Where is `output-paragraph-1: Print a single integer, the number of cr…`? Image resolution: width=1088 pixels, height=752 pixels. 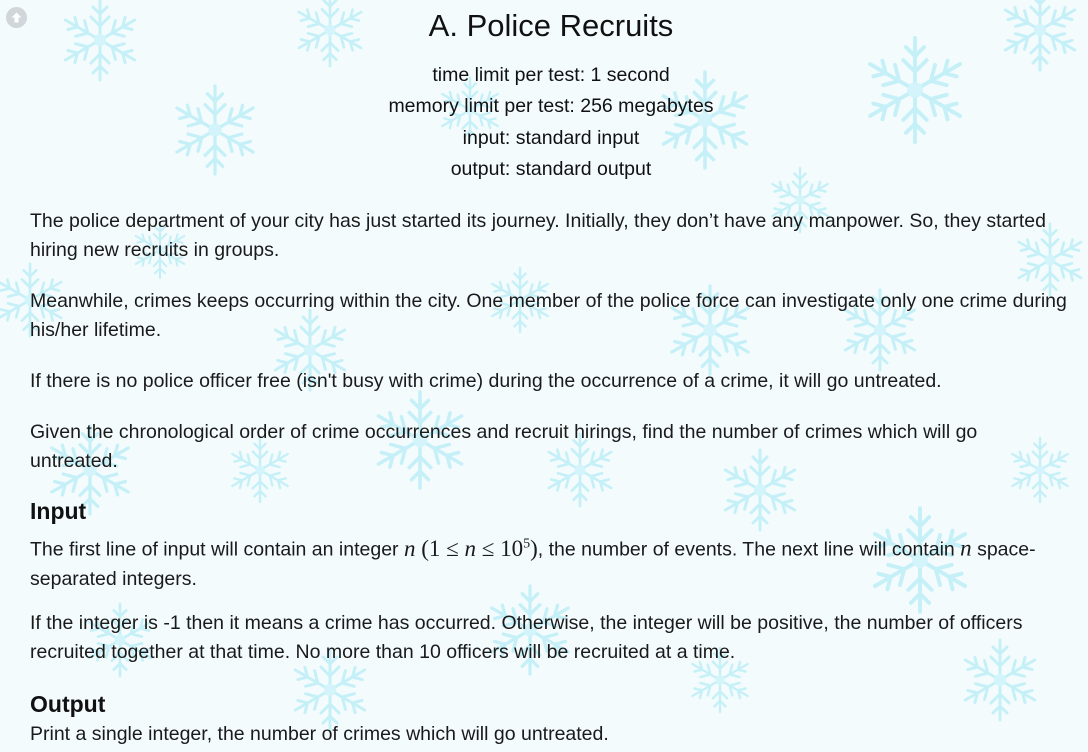 output-paragraph-1: Print a single integer, the number of cr… is located at coordinates (319, 734).